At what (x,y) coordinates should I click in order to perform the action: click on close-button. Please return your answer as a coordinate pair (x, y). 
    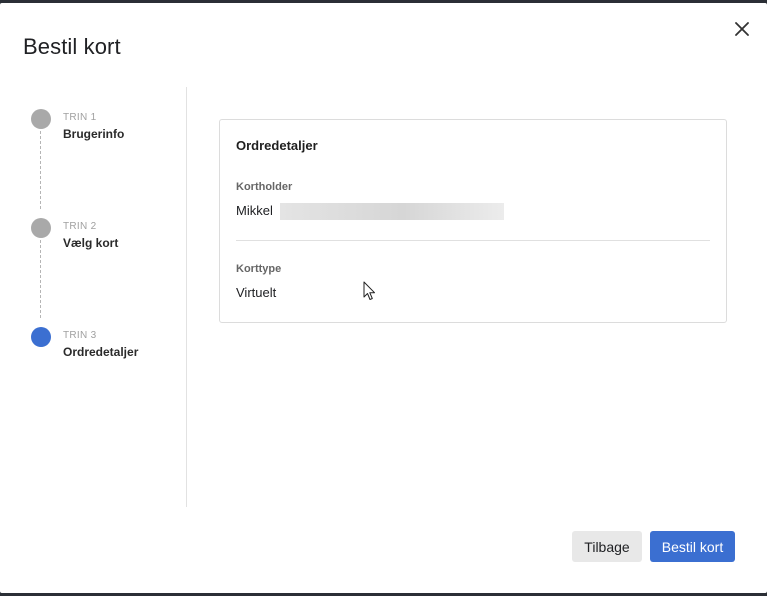
    Looking at the image, I should click on (742, 29).